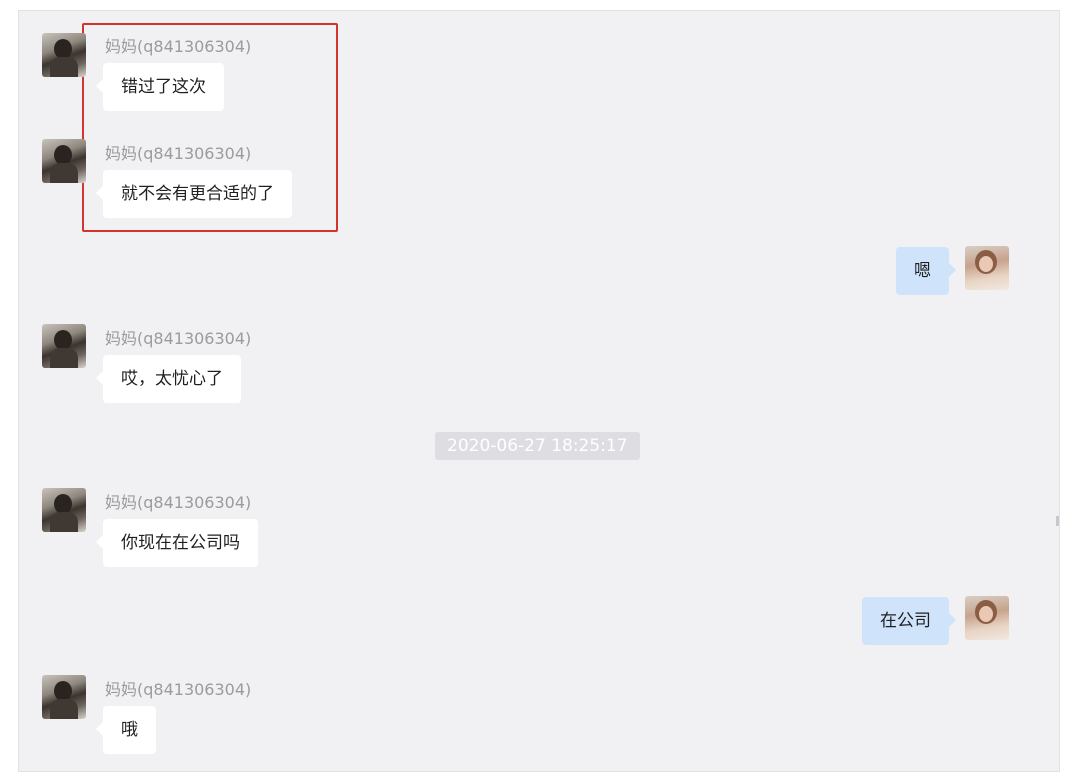  What do you see at coordinates (160, 87) in the screenshot?
I see `message-bubble: 错过了这次` at bounding box center [160, 87].